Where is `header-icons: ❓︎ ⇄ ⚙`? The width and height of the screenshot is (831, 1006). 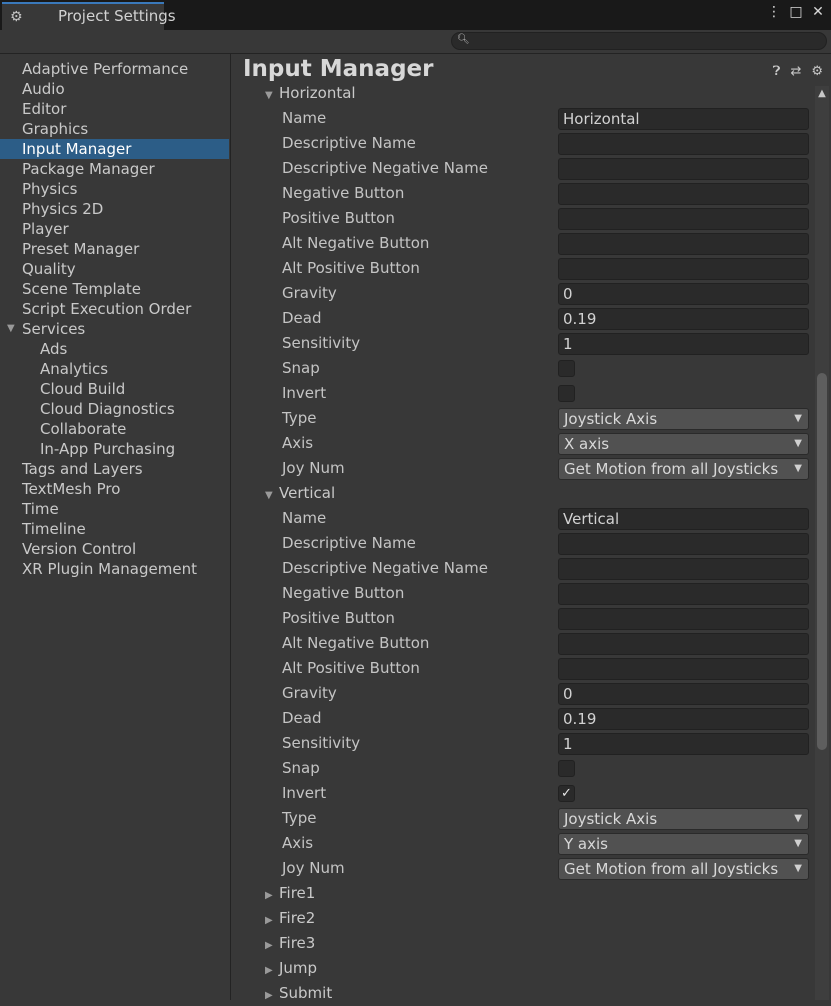
header-icons: ❓︎ ⇄ ⚙ is located at coordinates (798, 71).